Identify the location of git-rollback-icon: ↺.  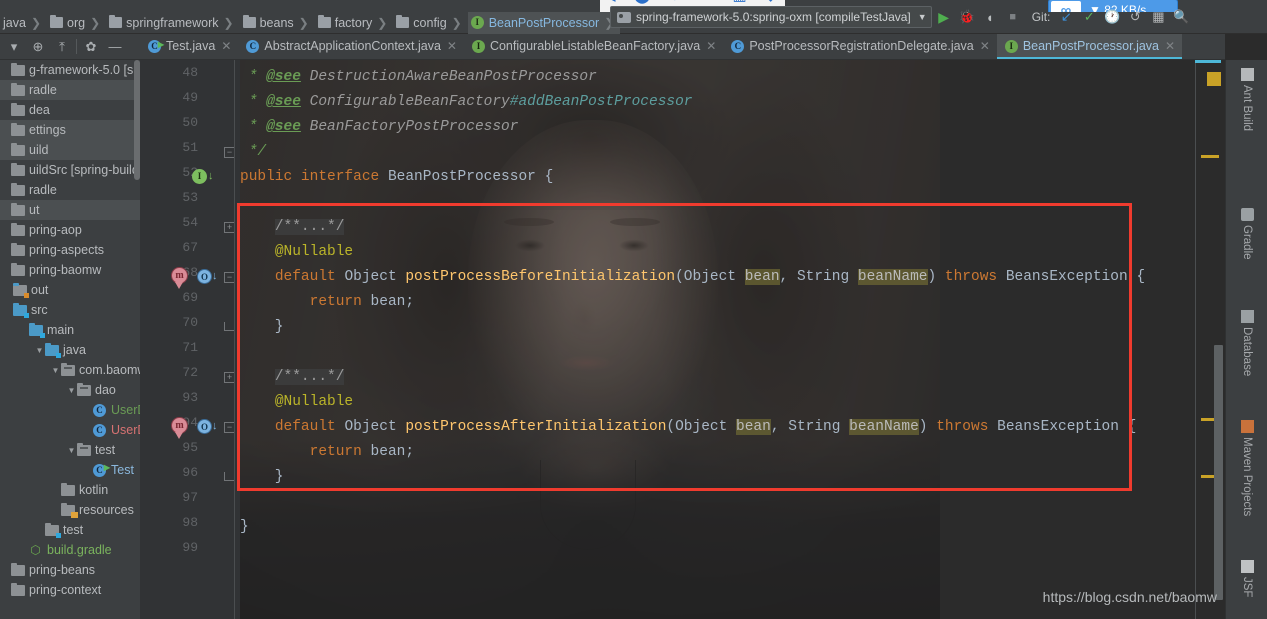
(1135, 17).